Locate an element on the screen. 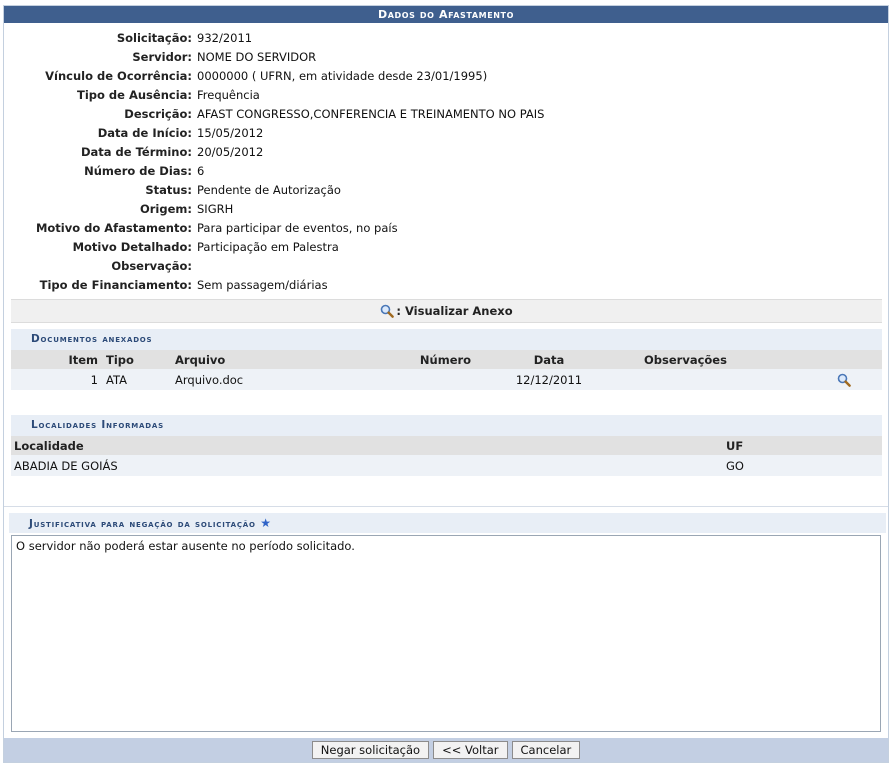 Image resolution: width=892 pixels, height=766 pixels. detail-label: Número de Dias: is located at coordinates (138, 170).